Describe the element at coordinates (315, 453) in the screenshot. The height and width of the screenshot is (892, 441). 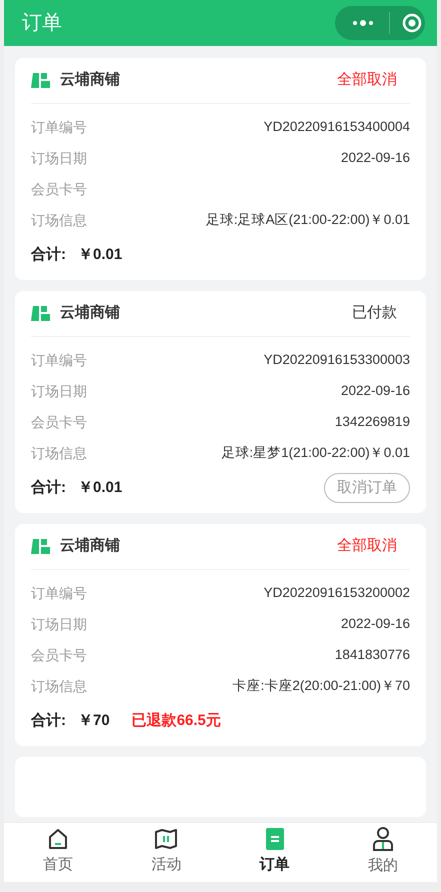
I see `field-value: 足球:星梦1(21:00-22:00)￥0.01` at that location.